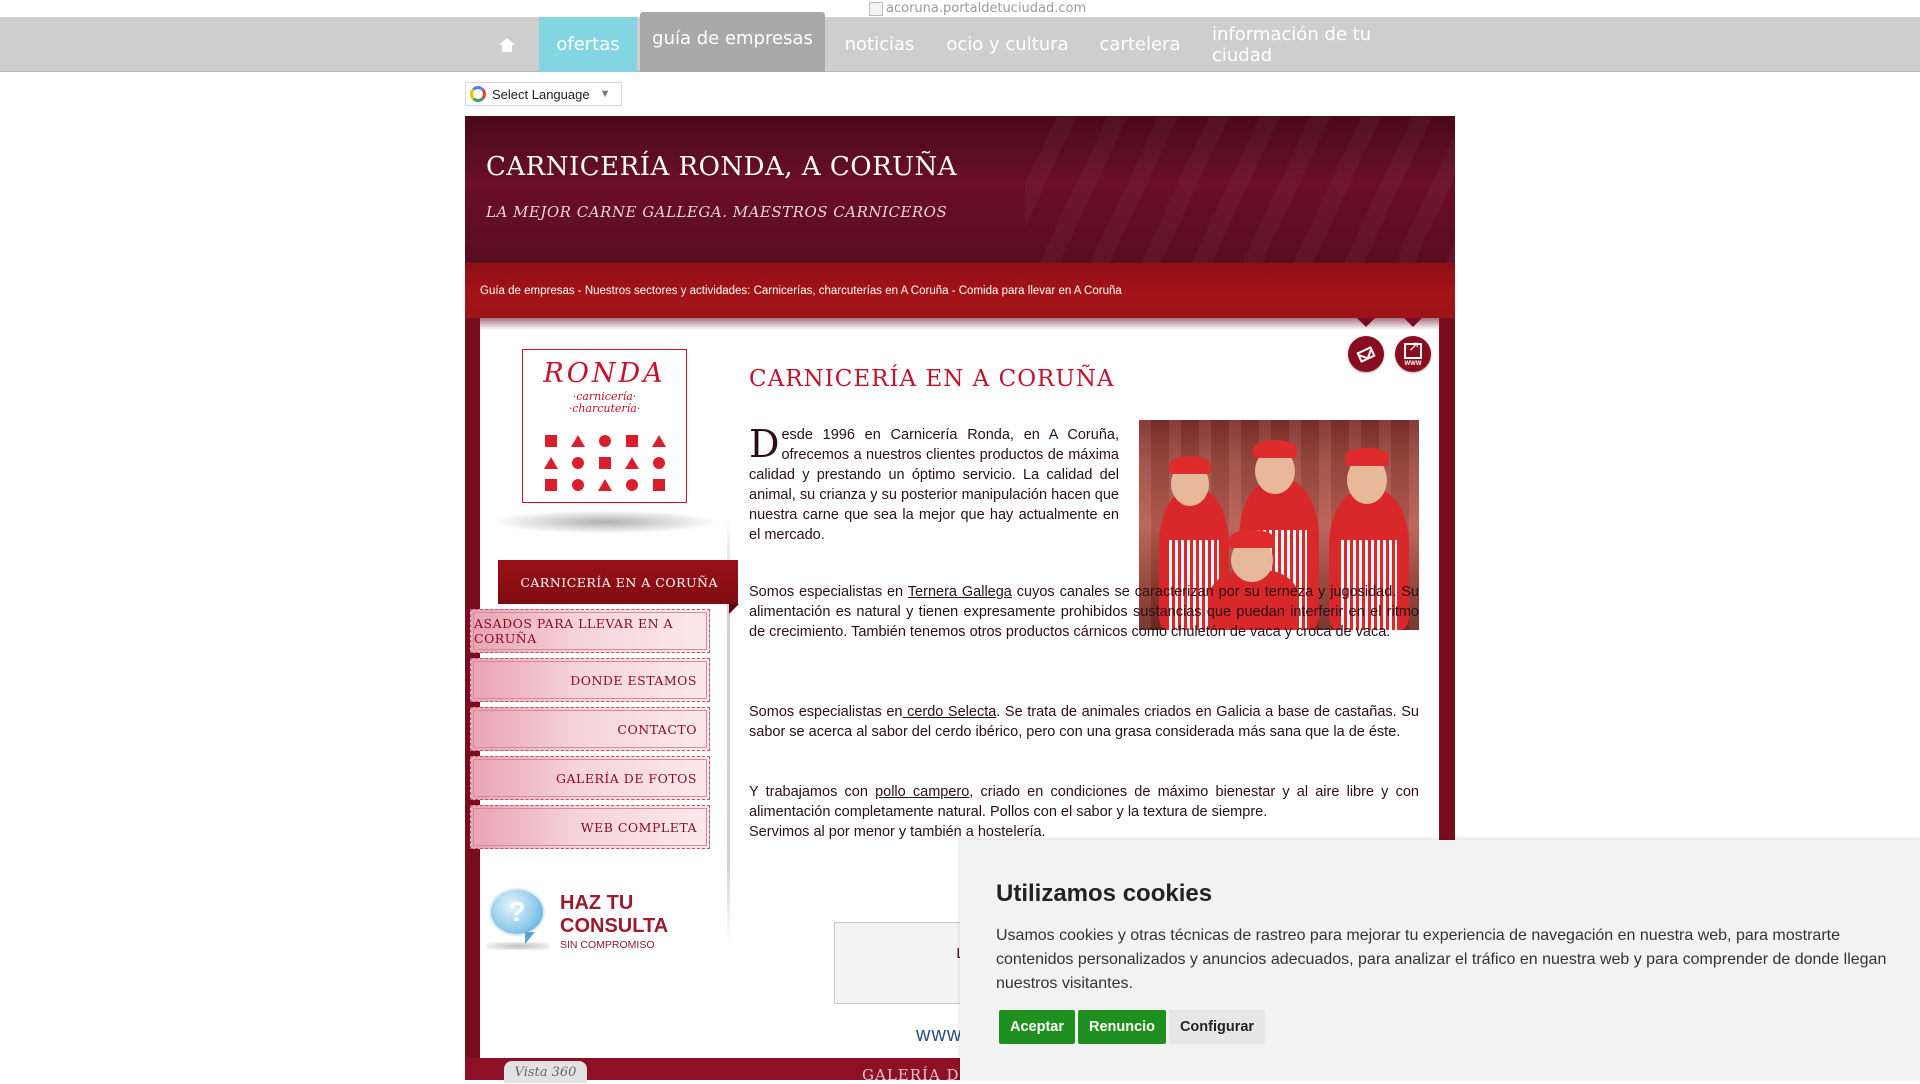 The width and height of the screenshot is (1920, 1084). What do you see at coordinates (590, 680) in the screenshot?
I see `sidebar-item-donde-estamos: DONDE ESTAMOS` at bounding box center [590, 680].